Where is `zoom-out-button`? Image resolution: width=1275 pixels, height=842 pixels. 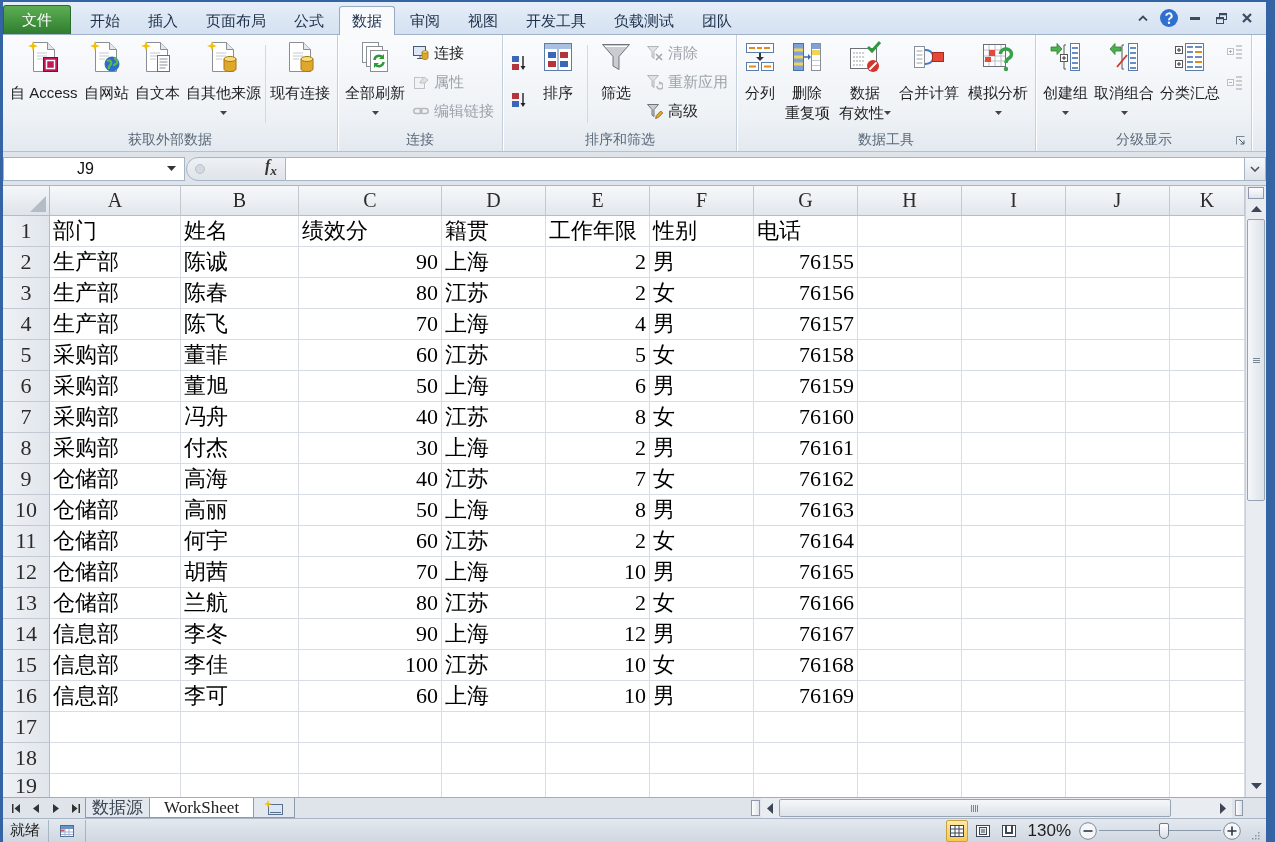 zoom-out-button is located at coordinates (1088, 830).